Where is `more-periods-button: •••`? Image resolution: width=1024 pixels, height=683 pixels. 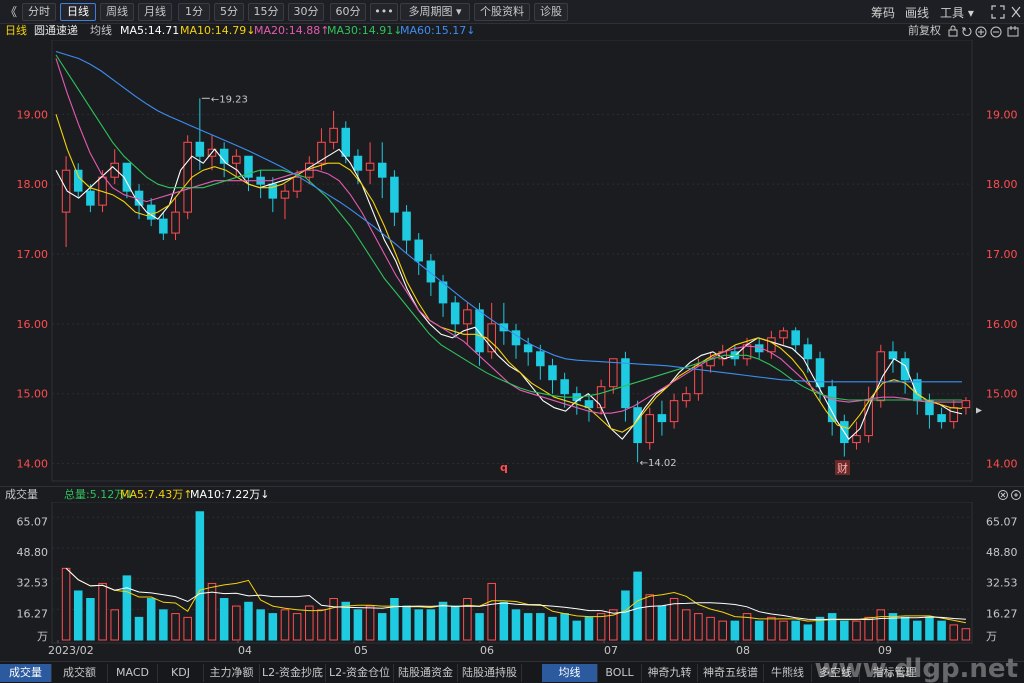 more-periods-button: ••• is located at coordinates (384, 12).